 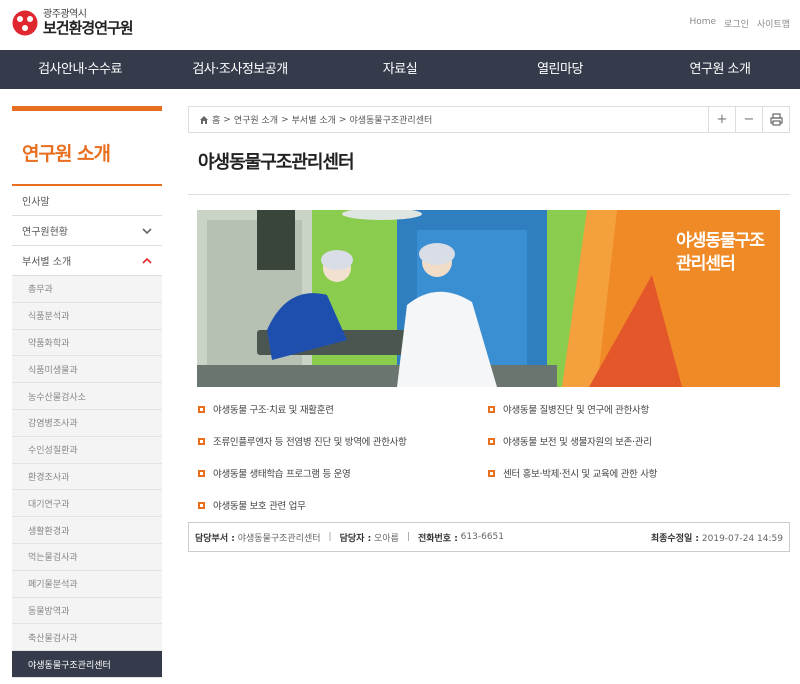 I want to click on duty-text: 조류인플루엔자 등 전염병 진단 및 방역에 관한사항, so click(x=310, y=442).